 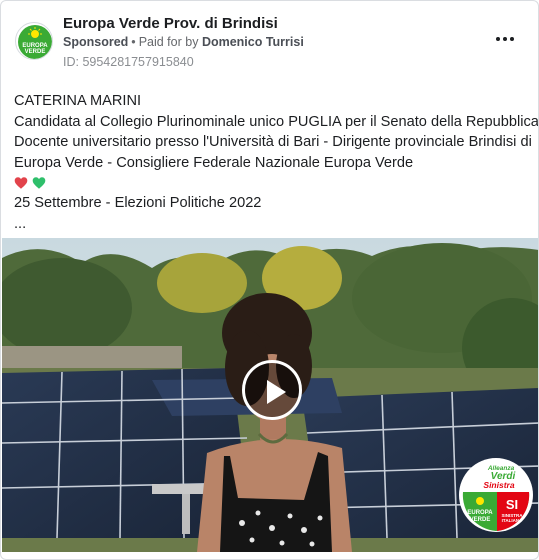 I want to click on badge-top-line3: Sinistra, so click(x=498, y=485).